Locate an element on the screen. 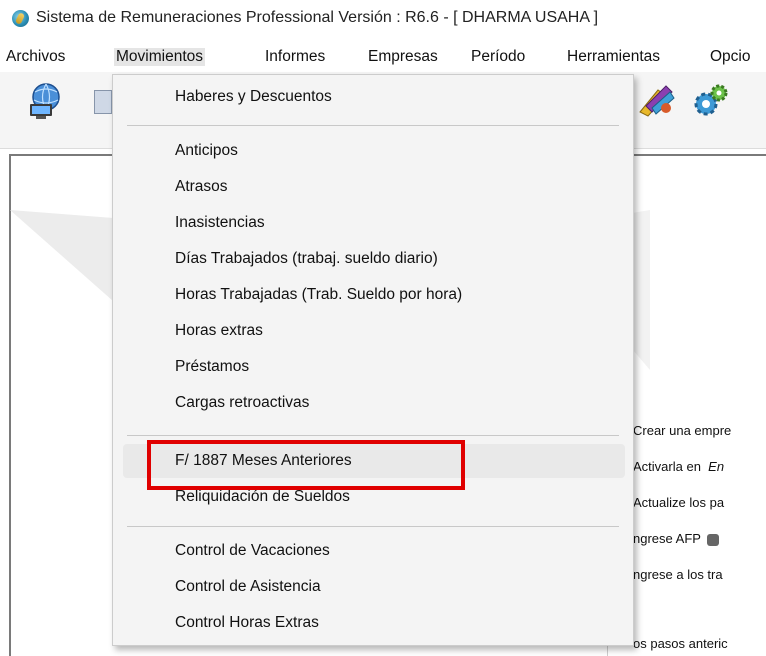 This screenshot has height=656, width=766. menu-item-reliquidacion-sueldos: Reliquidación de Sueldos is located at coordinates (262, 497).